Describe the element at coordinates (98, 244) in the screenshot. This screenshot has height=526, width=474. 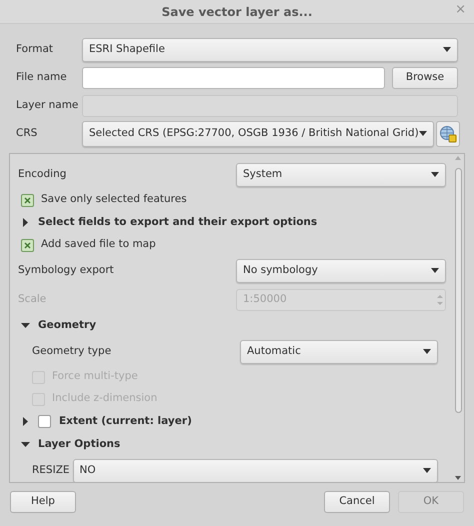
I see `checkbox-label: Add saved file to map` at that location.